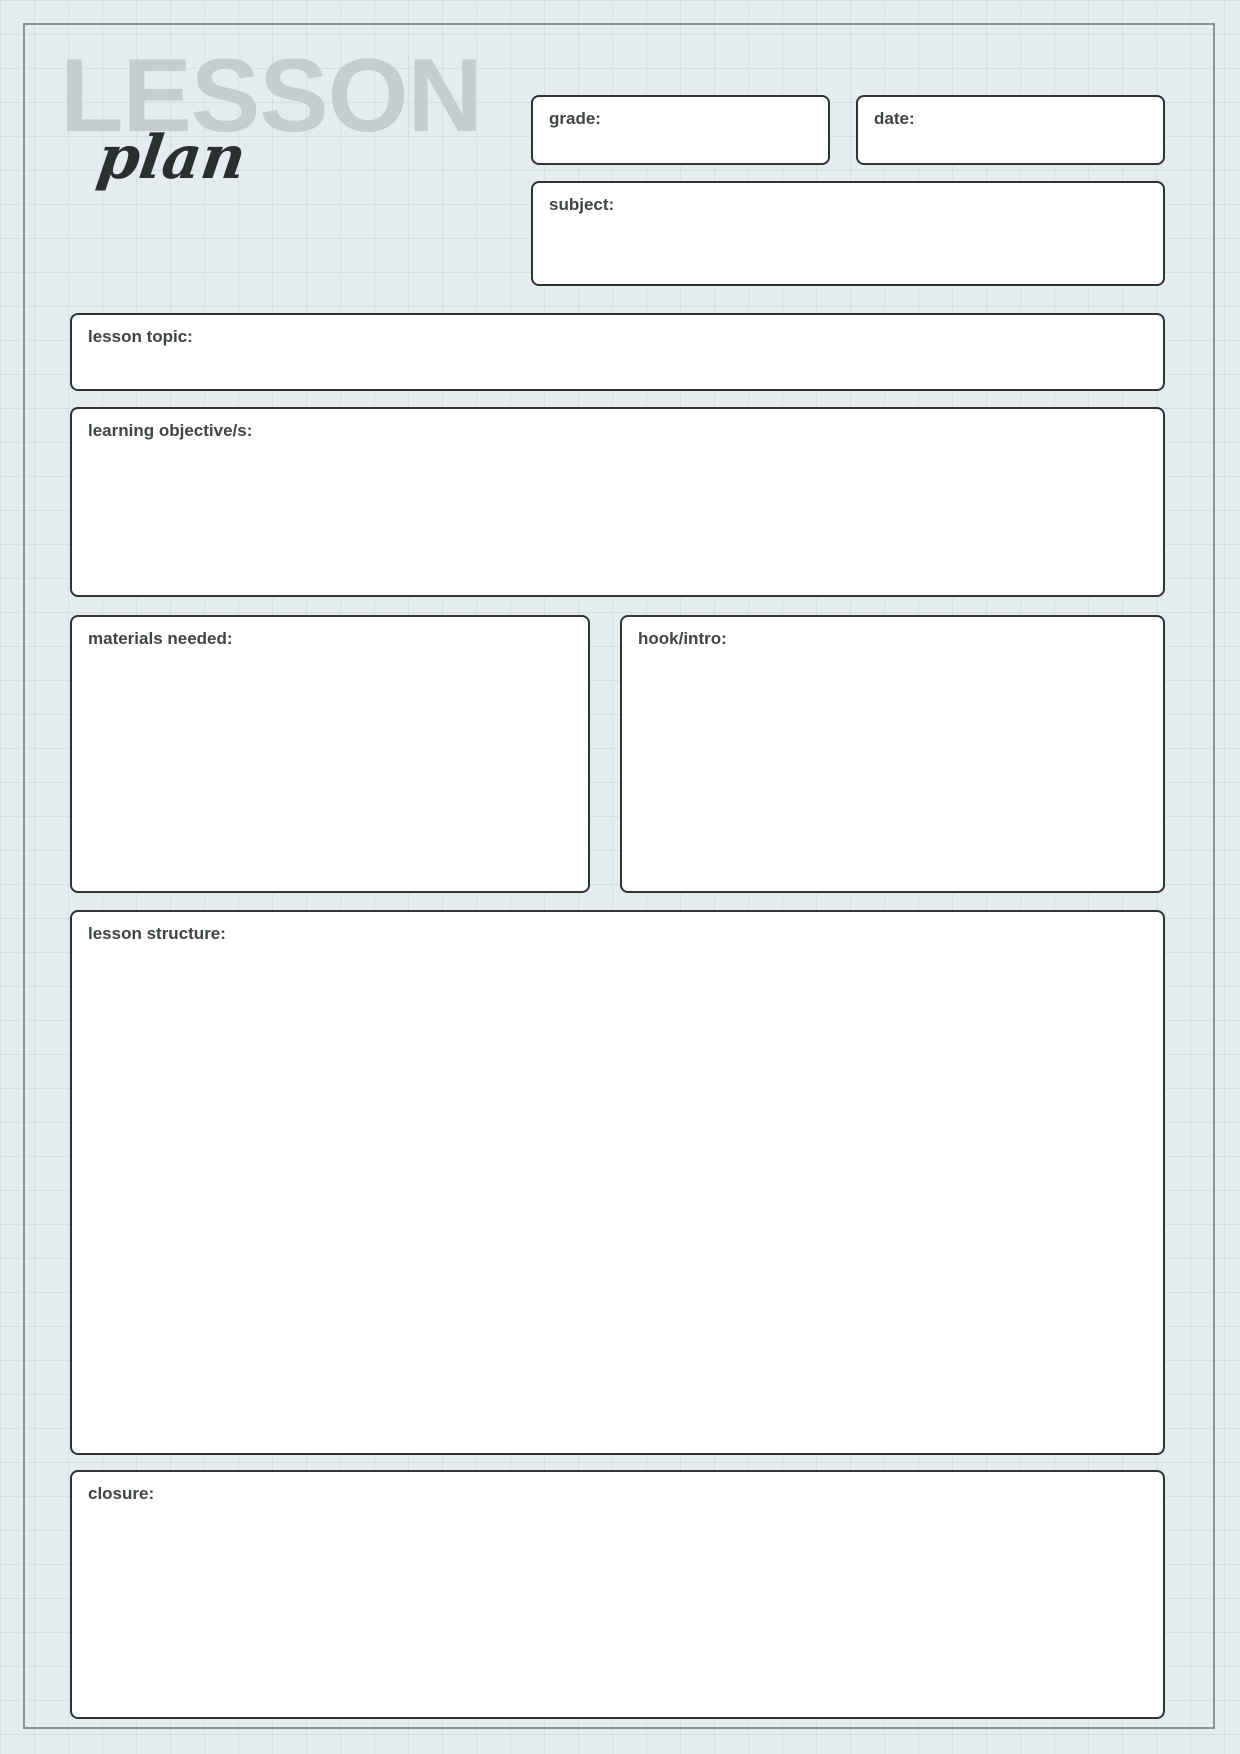 The width and height of the screenshot is (1240, 1754). What do you see at coordinates (575, 118) in the screenshot?
I see `grade-label: grade:` at bounding box center [575, 118].